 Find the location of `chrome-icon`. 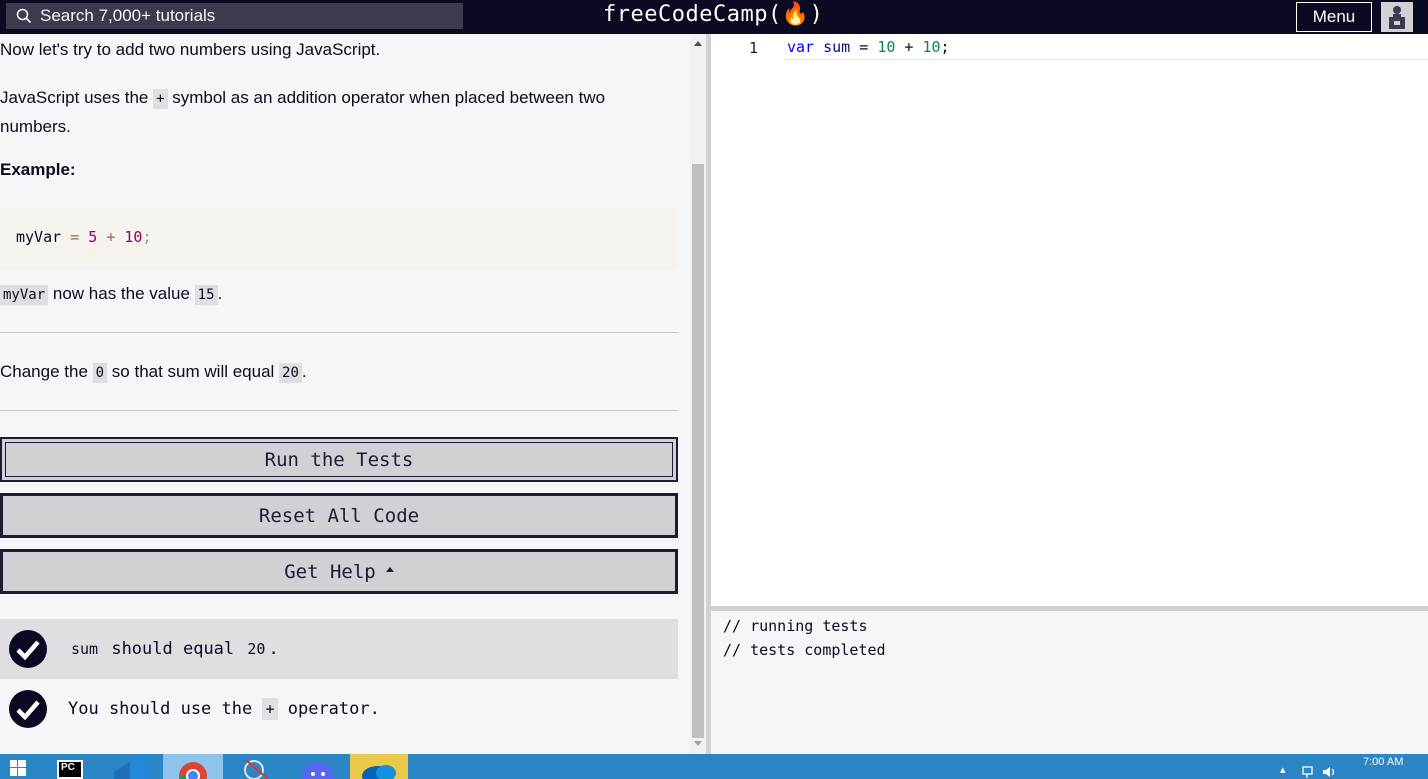

chrome-icon is located at coordinates (193, 770).